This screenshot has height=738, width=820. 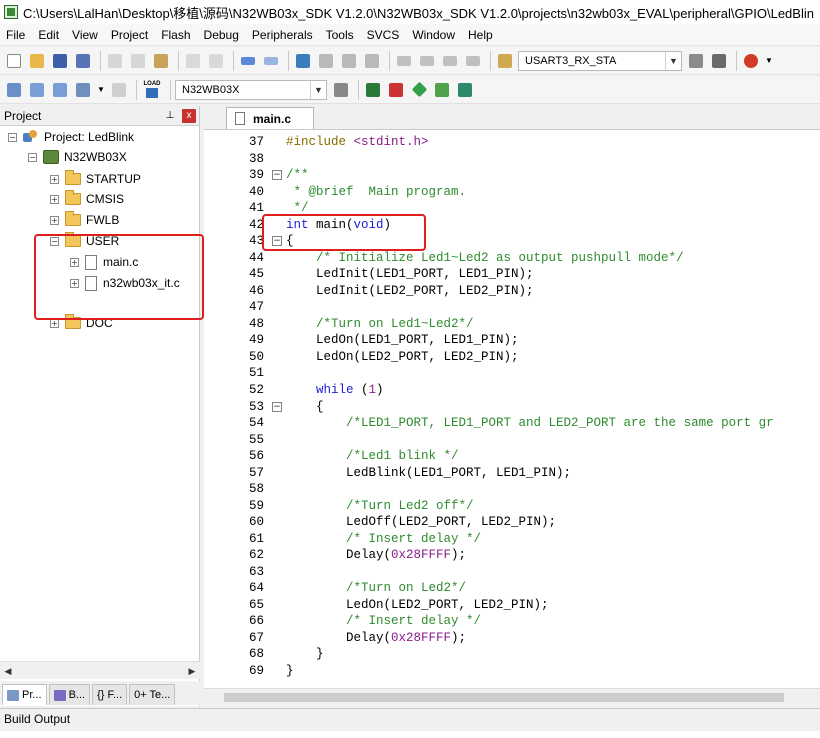 What do you see at coordinates (751, 61) in the screenshot?
I see `debug-session-icon` at bounding box center [751, 61].